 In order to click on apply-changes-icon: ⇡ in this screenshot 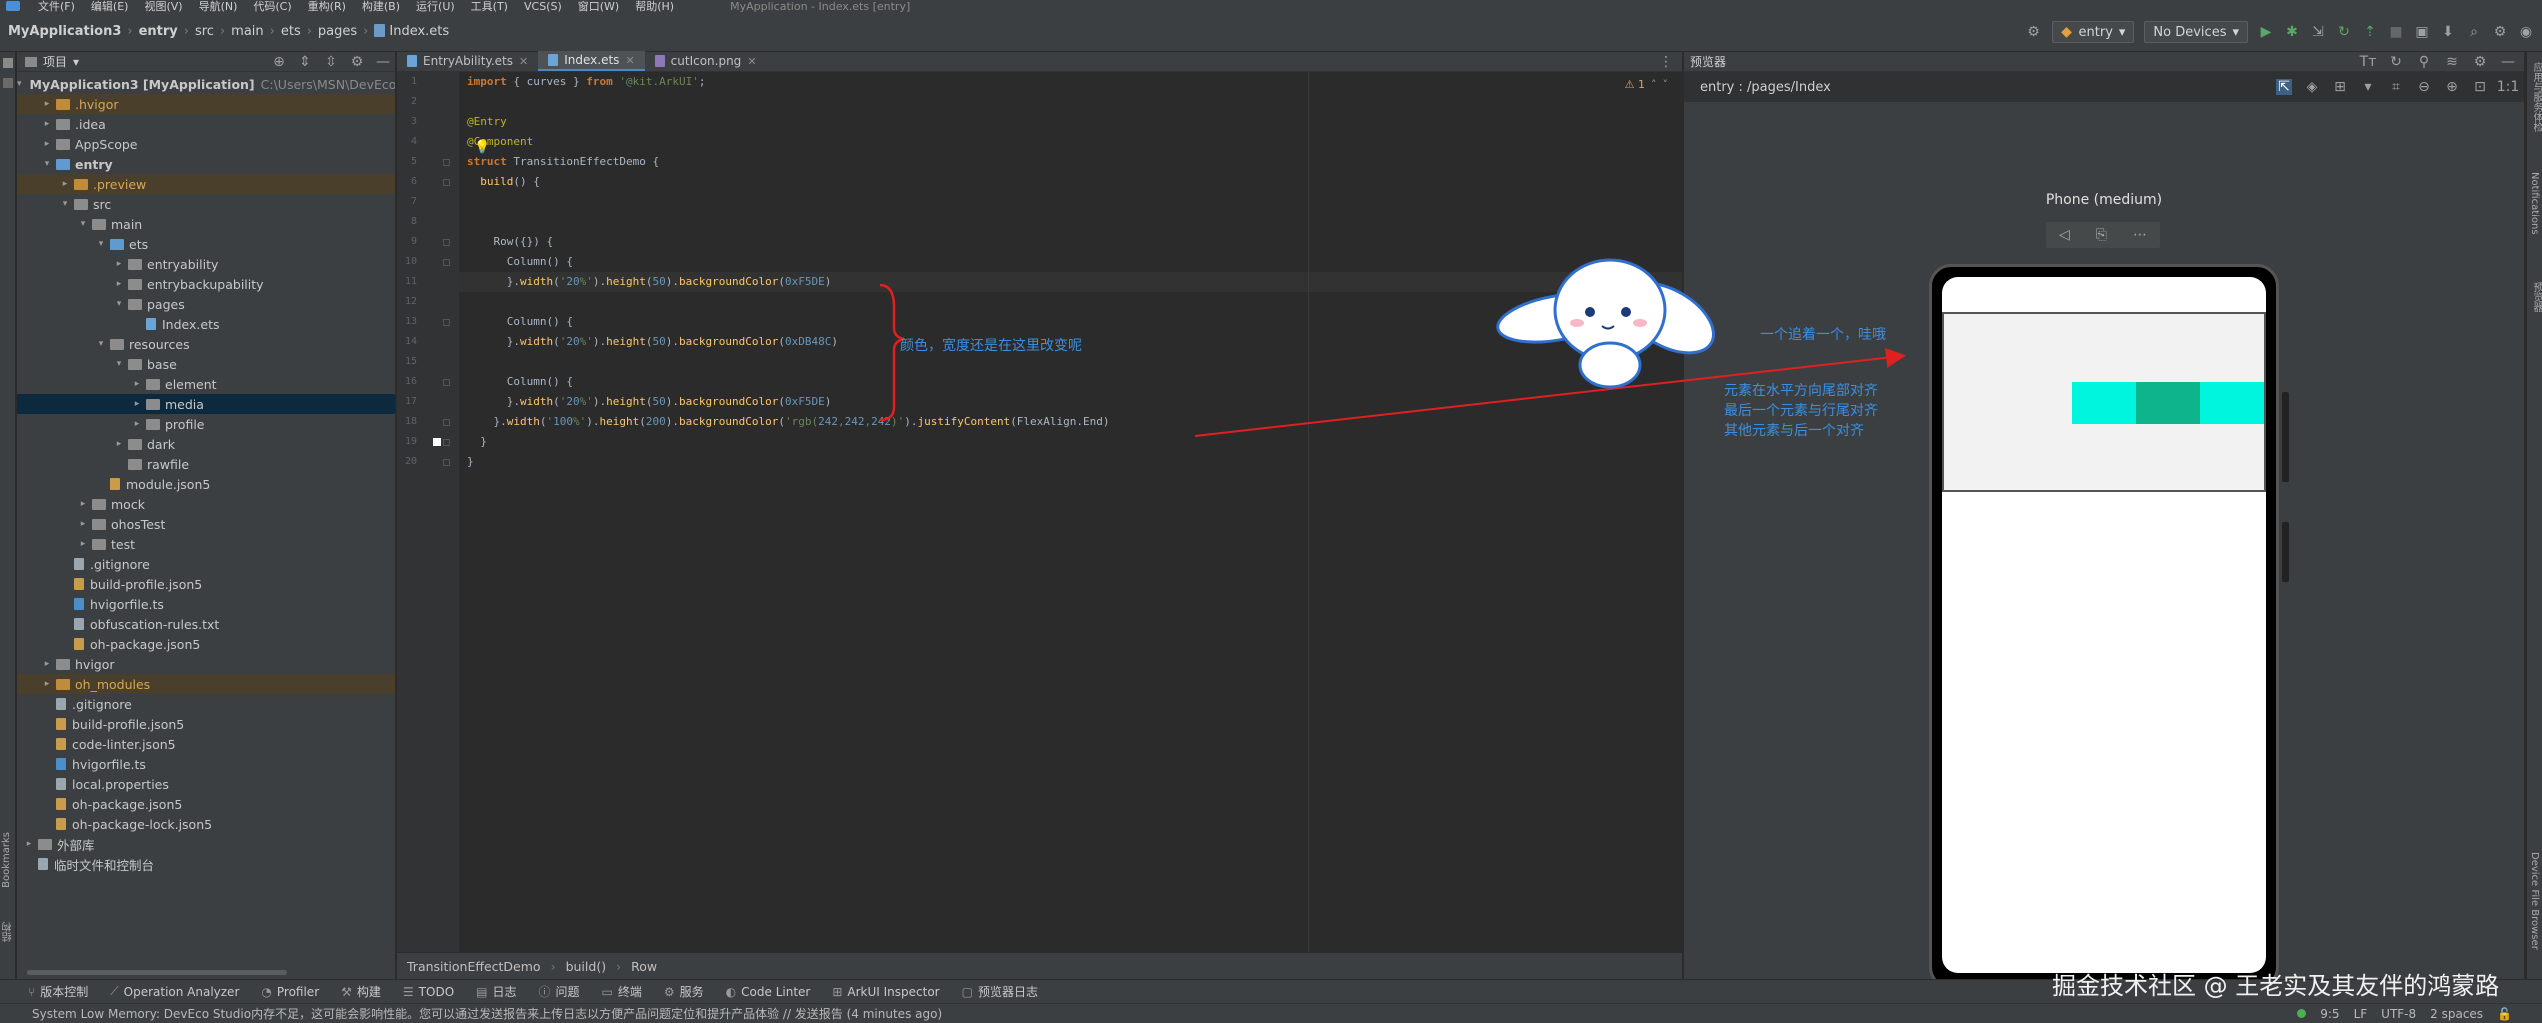, I will do `click(2370, 32)`.